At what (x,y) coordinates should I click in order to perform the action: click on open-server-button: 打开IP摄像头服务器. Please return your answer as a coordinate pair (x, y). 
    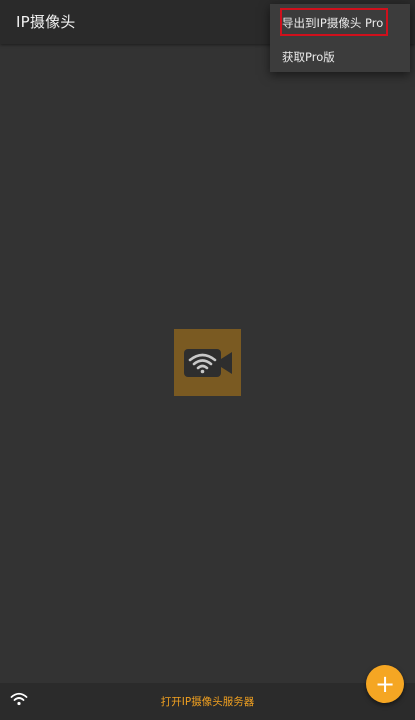
    Looking at the image, I should click on (207, 701).